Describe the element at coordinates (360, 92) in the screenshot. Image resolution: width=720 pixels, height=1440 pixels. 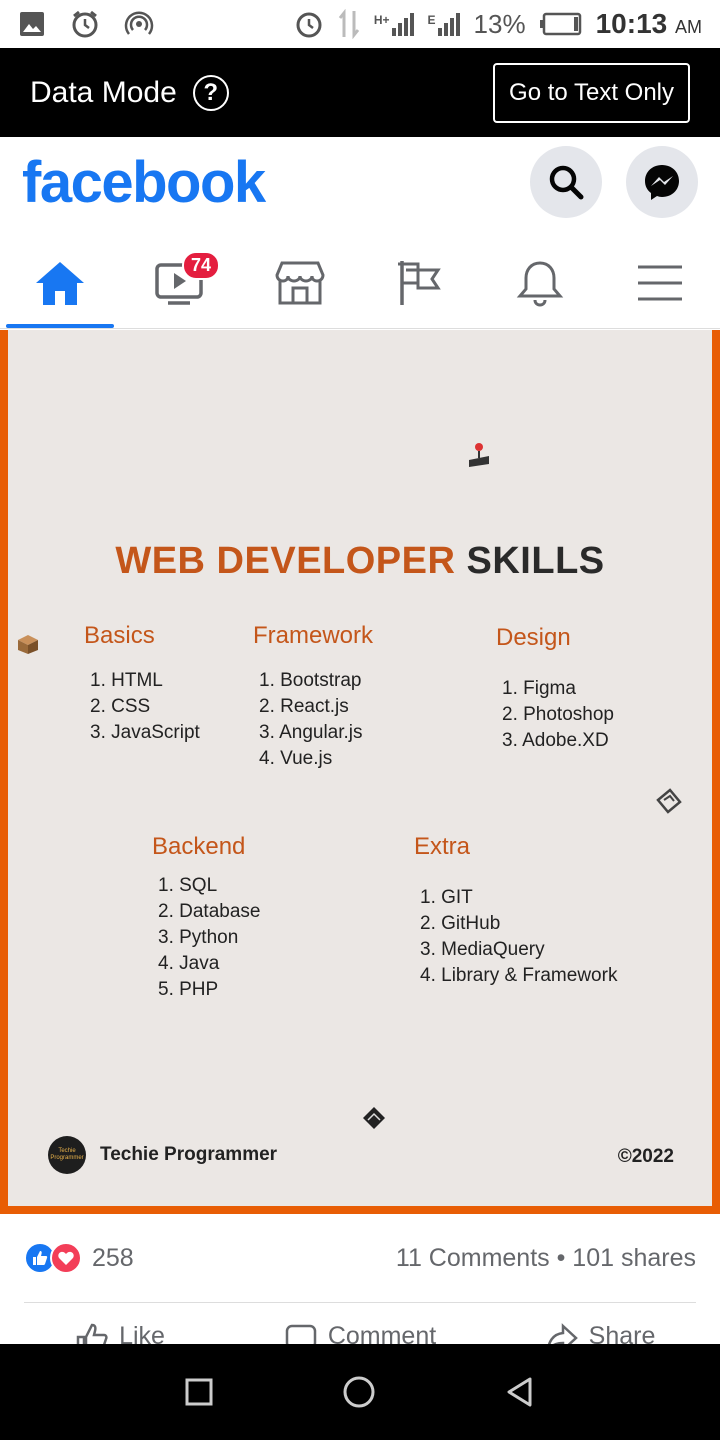
I see `data-mode-bar: Data Mode ? Go to Text Only` at that location.